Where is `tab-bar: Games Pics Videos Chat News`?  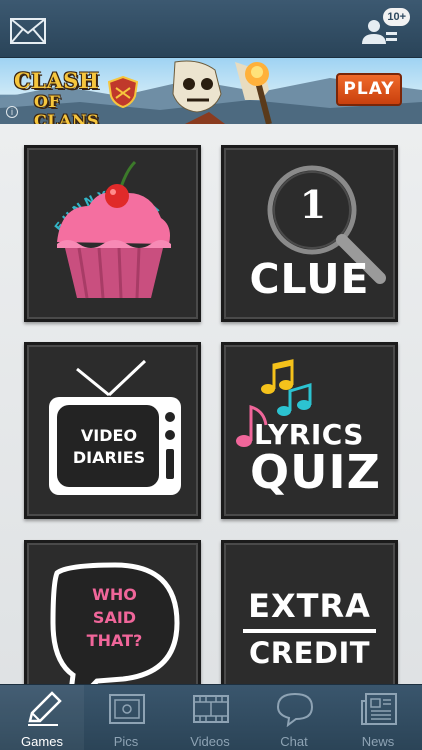 tab-bar: Games Pics Videos Chat News is located at coordinates (211, 717).